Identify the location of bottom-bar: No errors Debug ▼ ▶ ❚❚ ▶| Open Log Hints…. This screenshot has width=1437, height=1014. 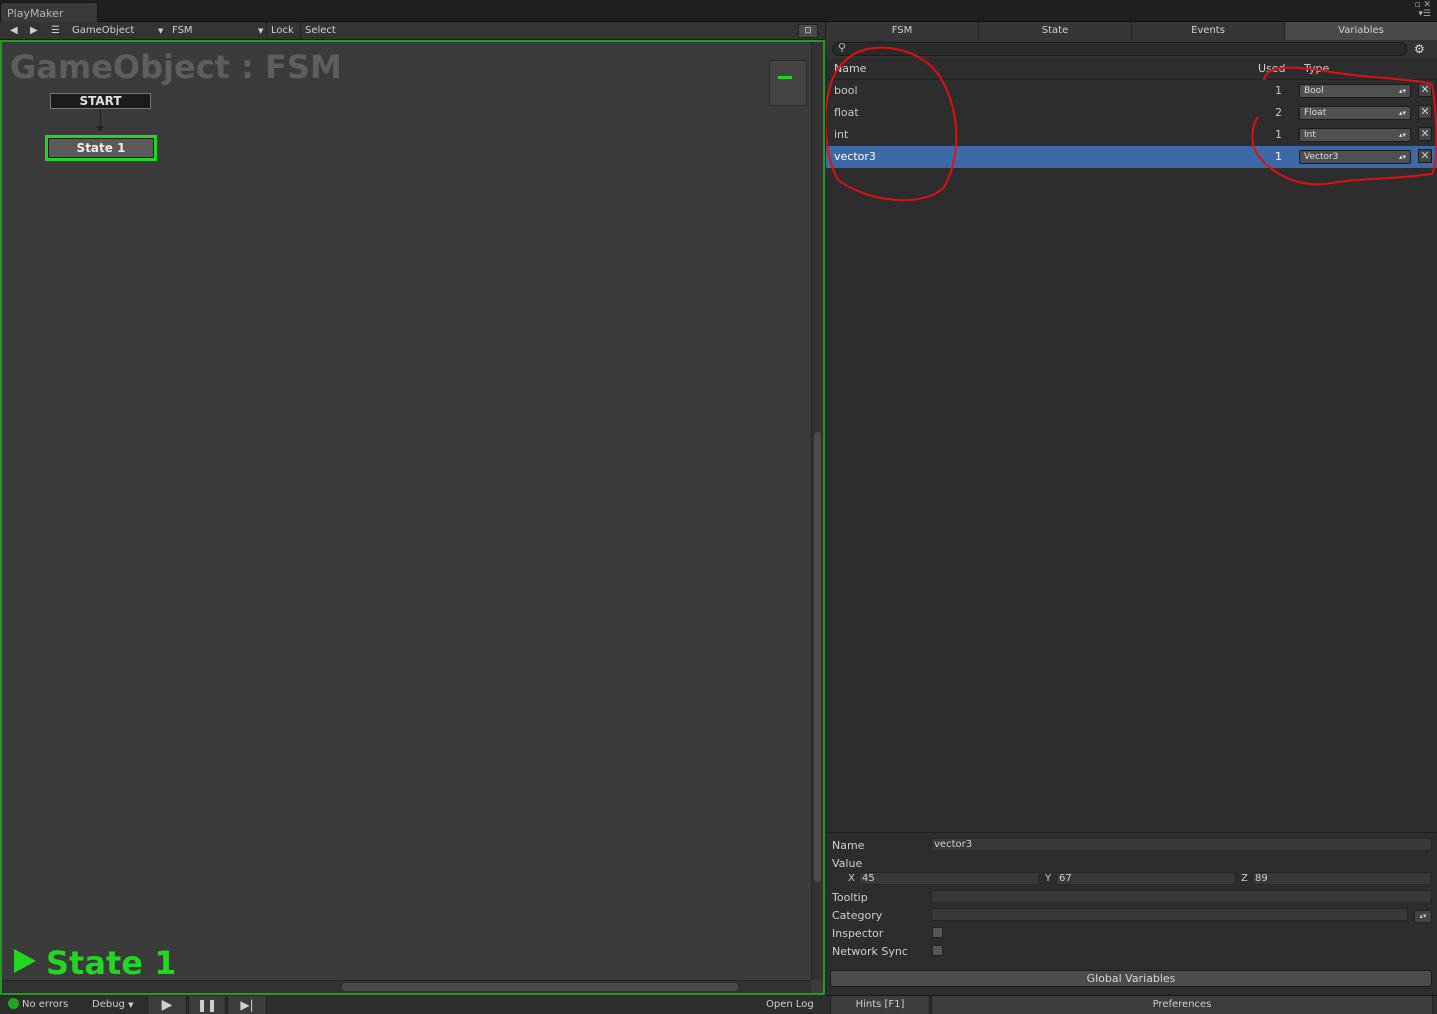
(718, 1004).